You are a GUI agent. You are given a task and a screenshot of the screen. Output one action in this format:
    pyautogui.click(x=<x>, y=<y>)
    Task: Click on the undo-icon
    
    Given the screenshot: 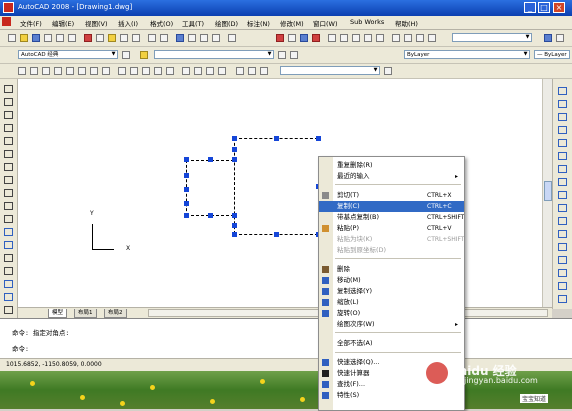 What is the action you would take?
    pyautogui.click(x=152, y=38)
    